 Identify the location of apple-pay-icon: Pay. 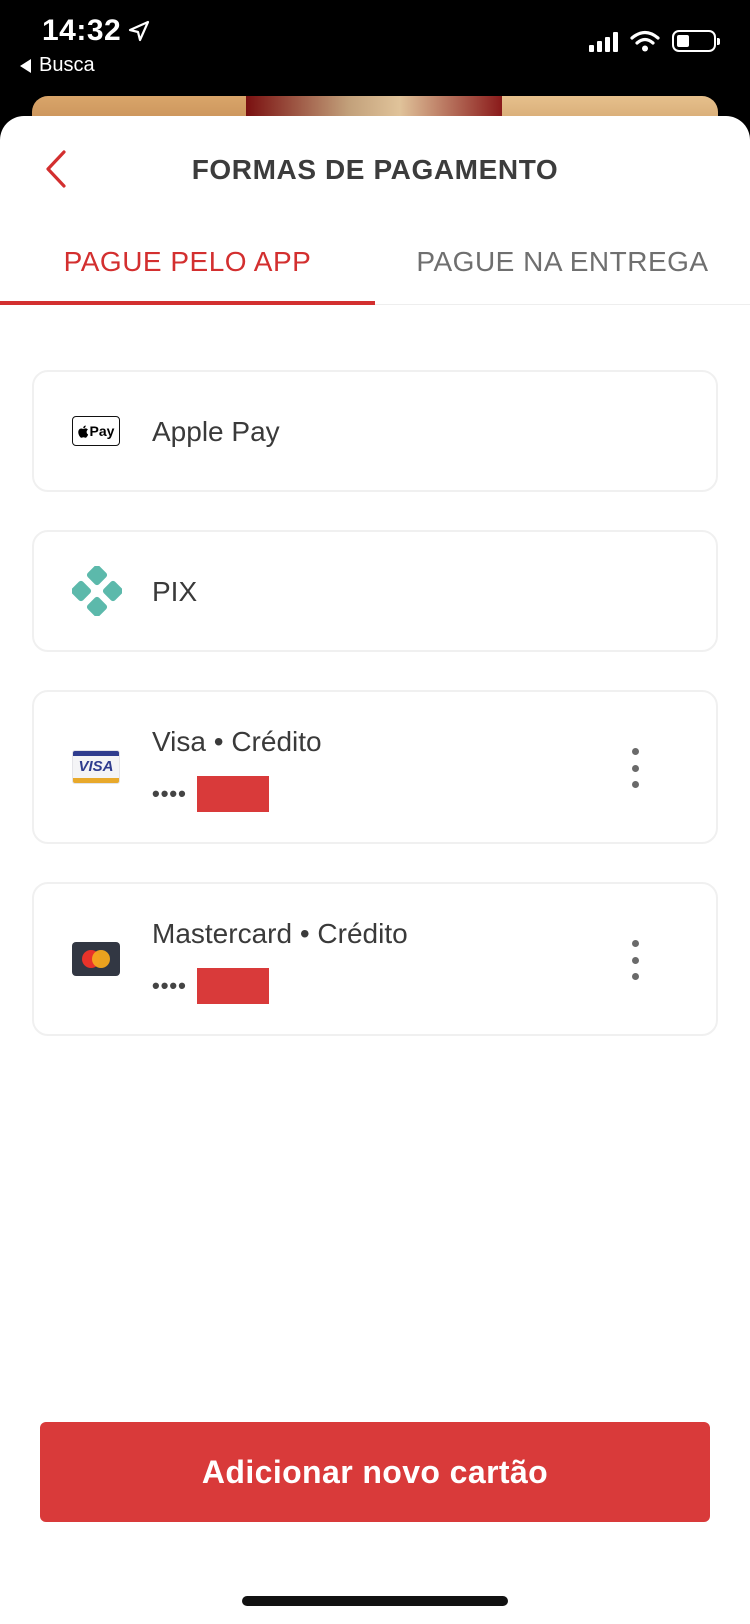
(96, 431).